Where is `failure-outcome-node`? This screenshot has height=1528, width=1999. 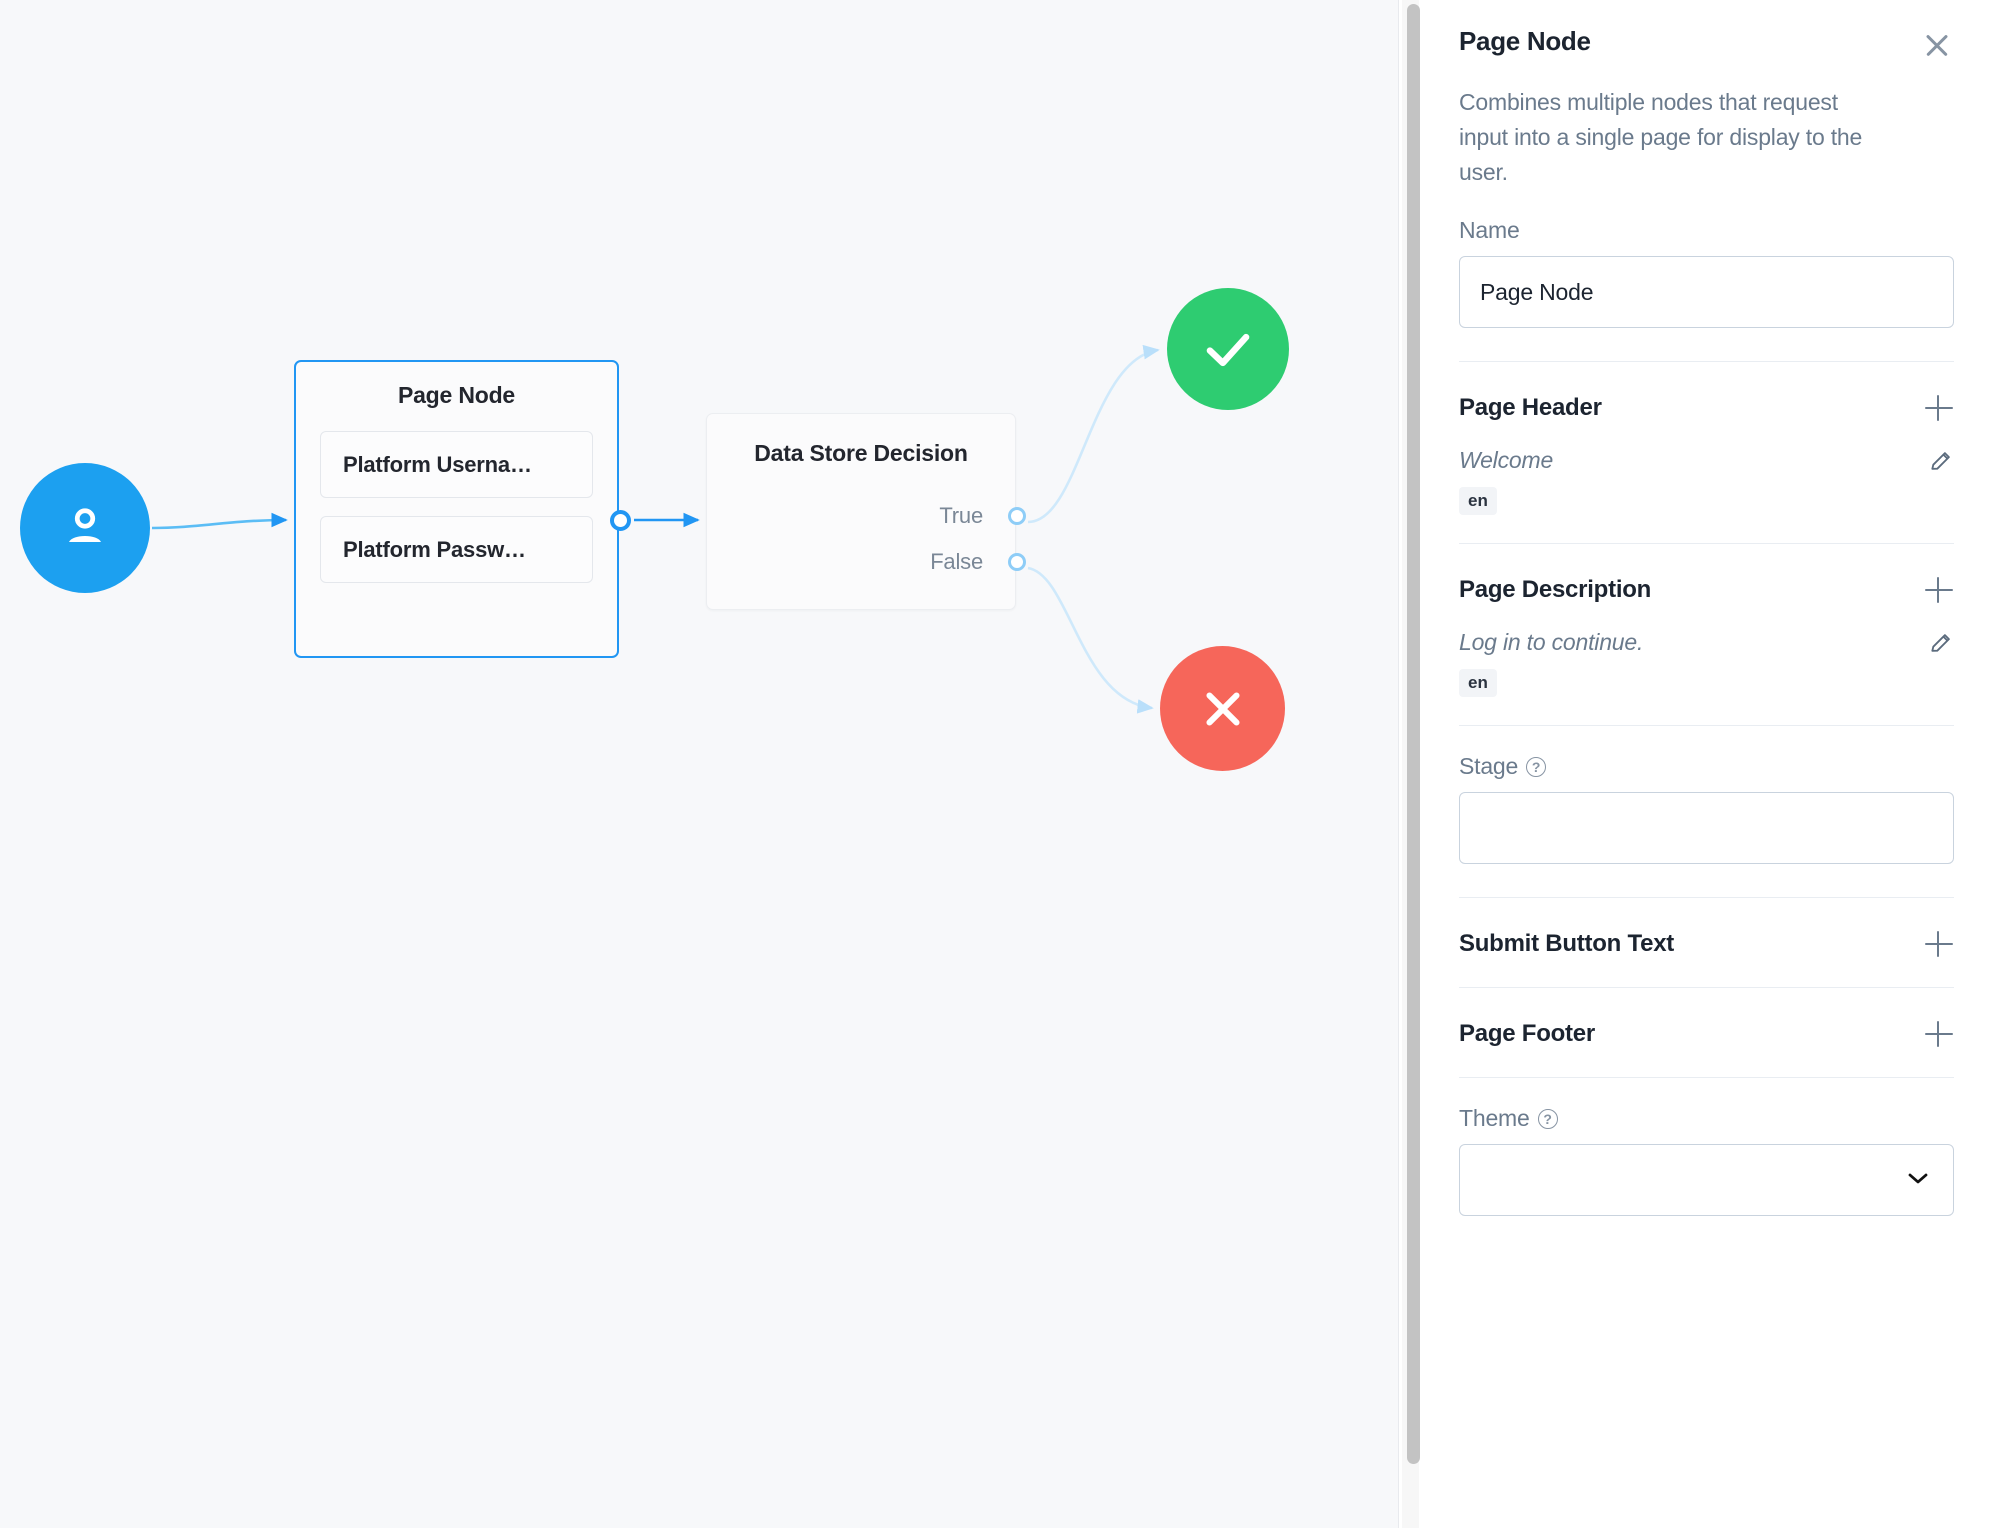 failure-outcome-node is located at coordinates (1222, 708).